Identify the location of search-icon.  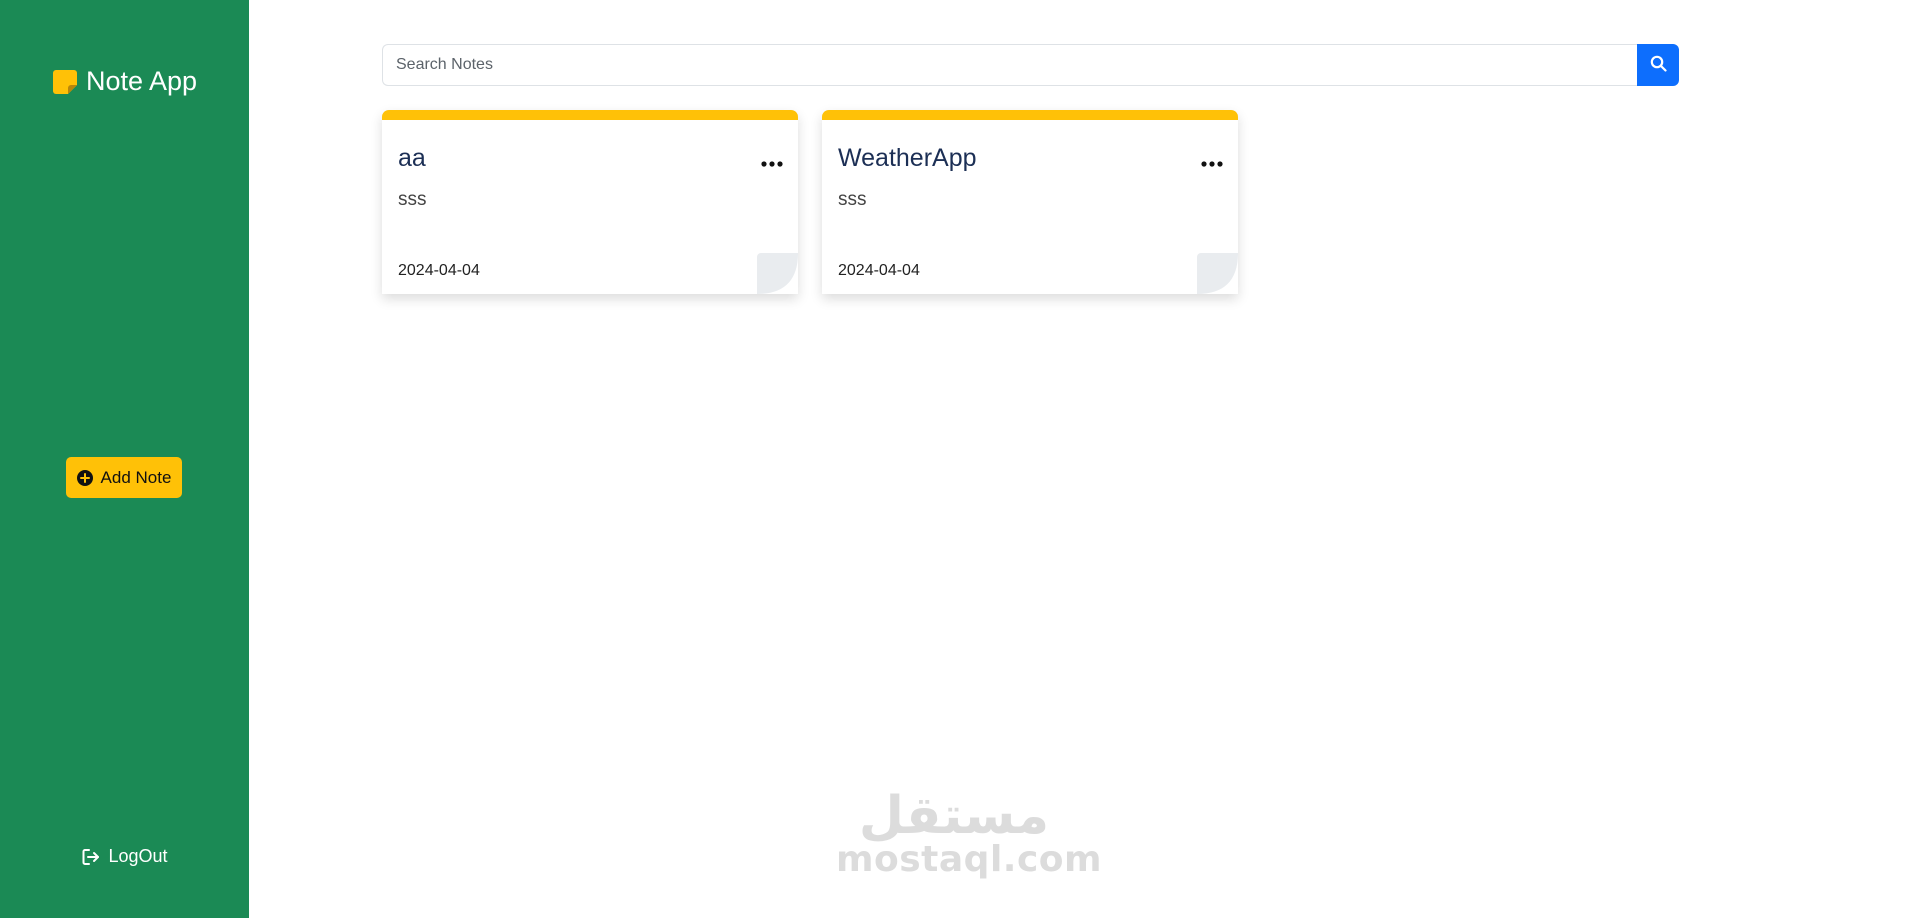
(1658, 65).